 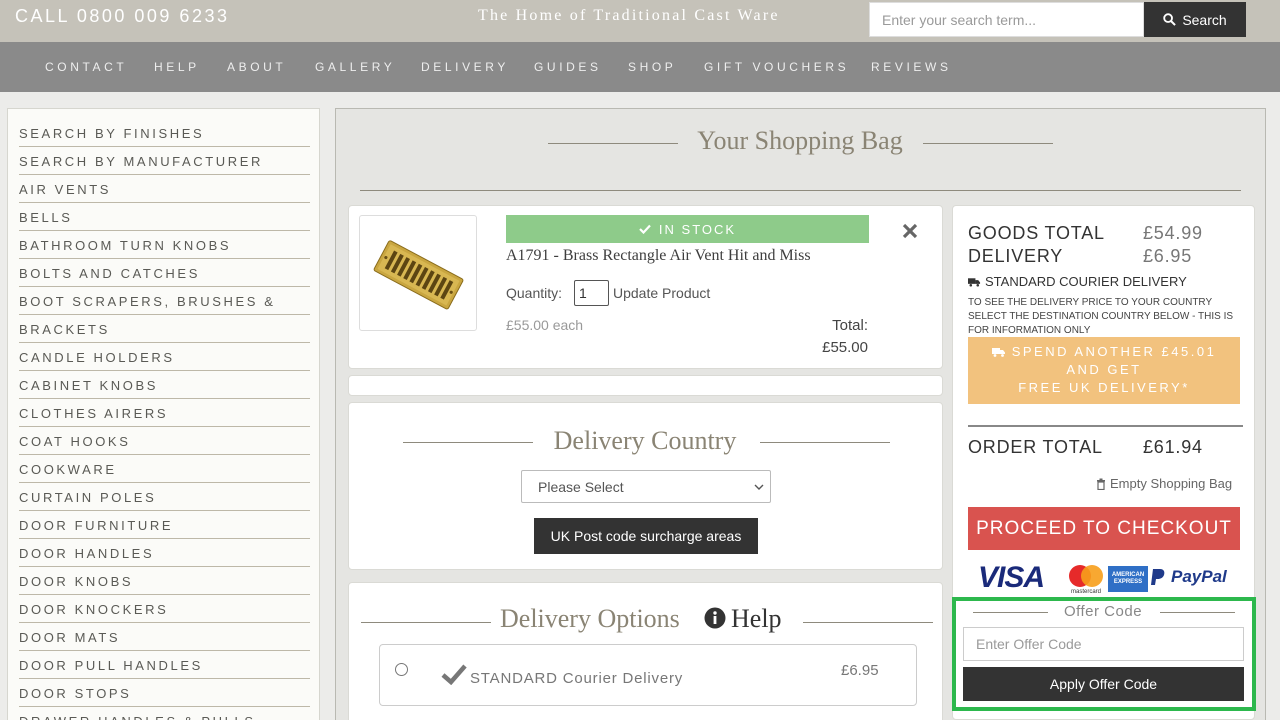 I want to click on search-button: Search, so click(x=1195, y=19).